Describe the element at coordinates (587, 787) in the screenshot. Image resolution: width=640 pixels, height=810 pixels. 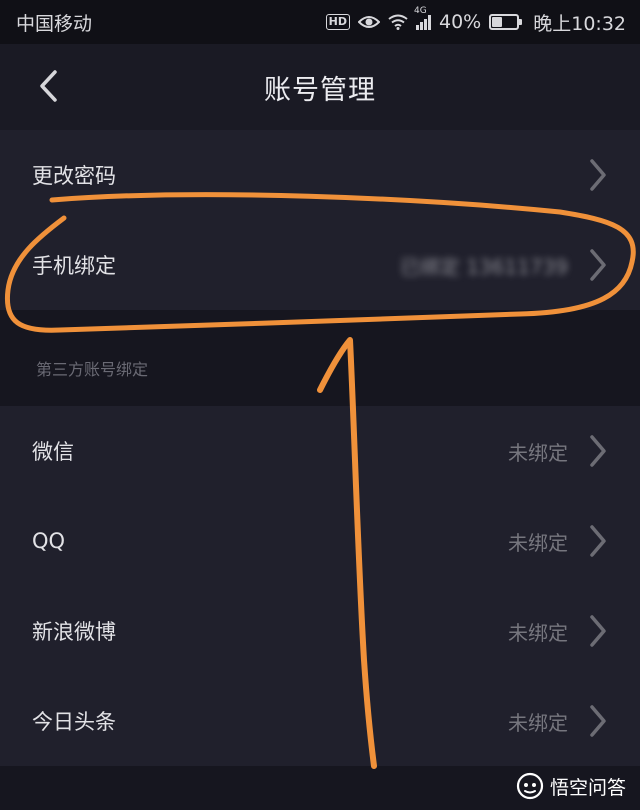
I see `watermark-text: 悟空问答` at that location.